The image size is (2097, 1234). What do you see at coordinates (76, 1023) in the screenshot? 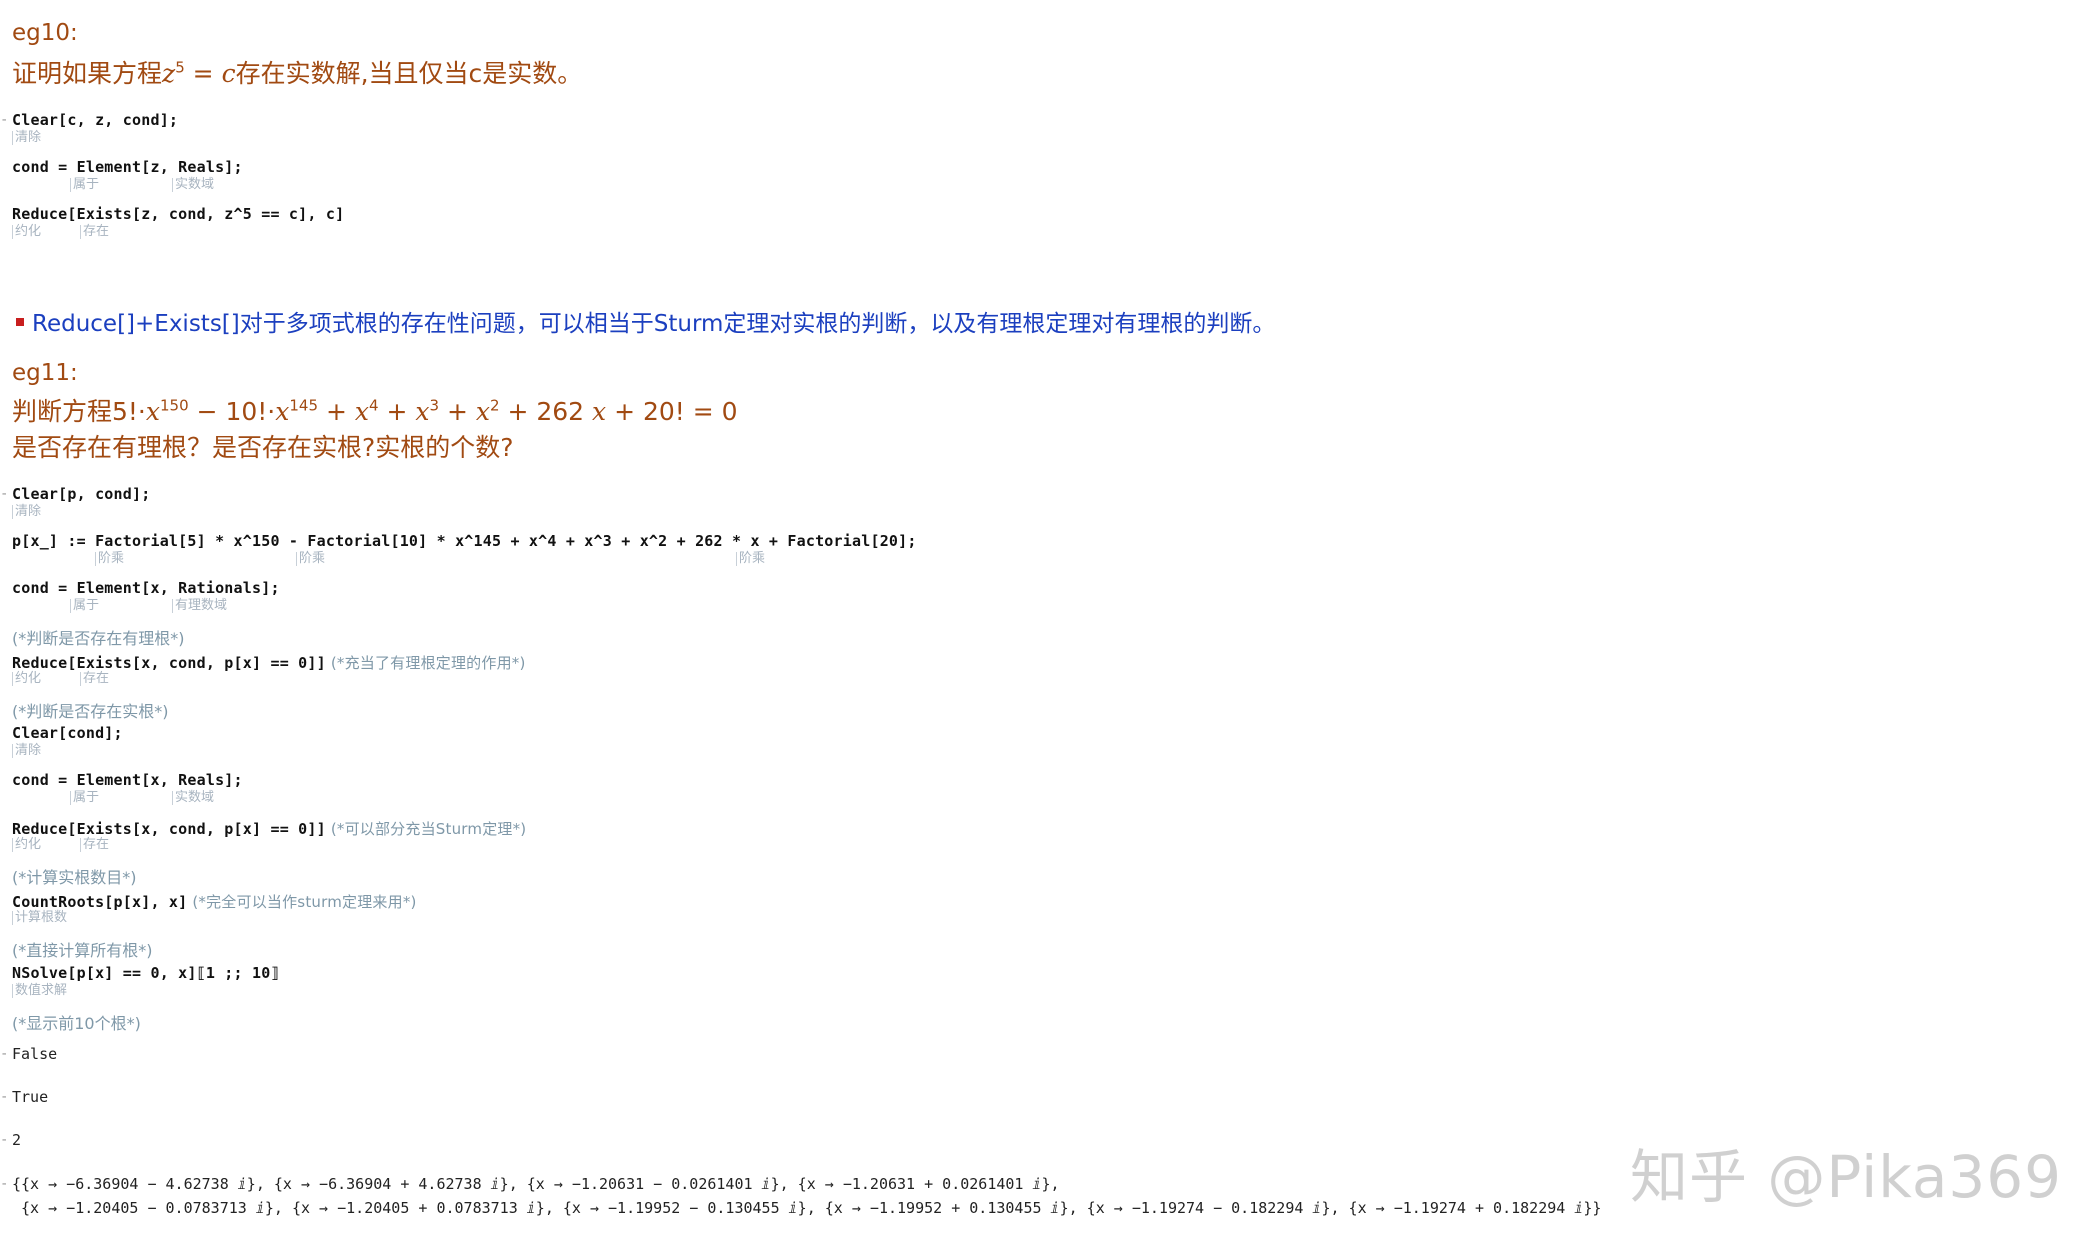
I see `comment-first-10: (*显示前10个根*)` at bounding box center [76, 1023].